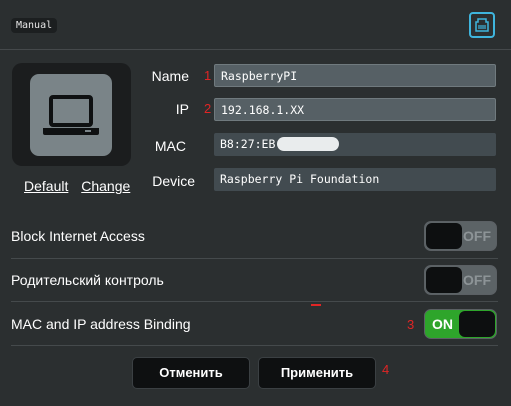 The height and width of the screenshot is (406, 511). Describe the element at coordinates (355, 109) in the screenshot. I see `ip-input: 192.168.1.XX` at that location.